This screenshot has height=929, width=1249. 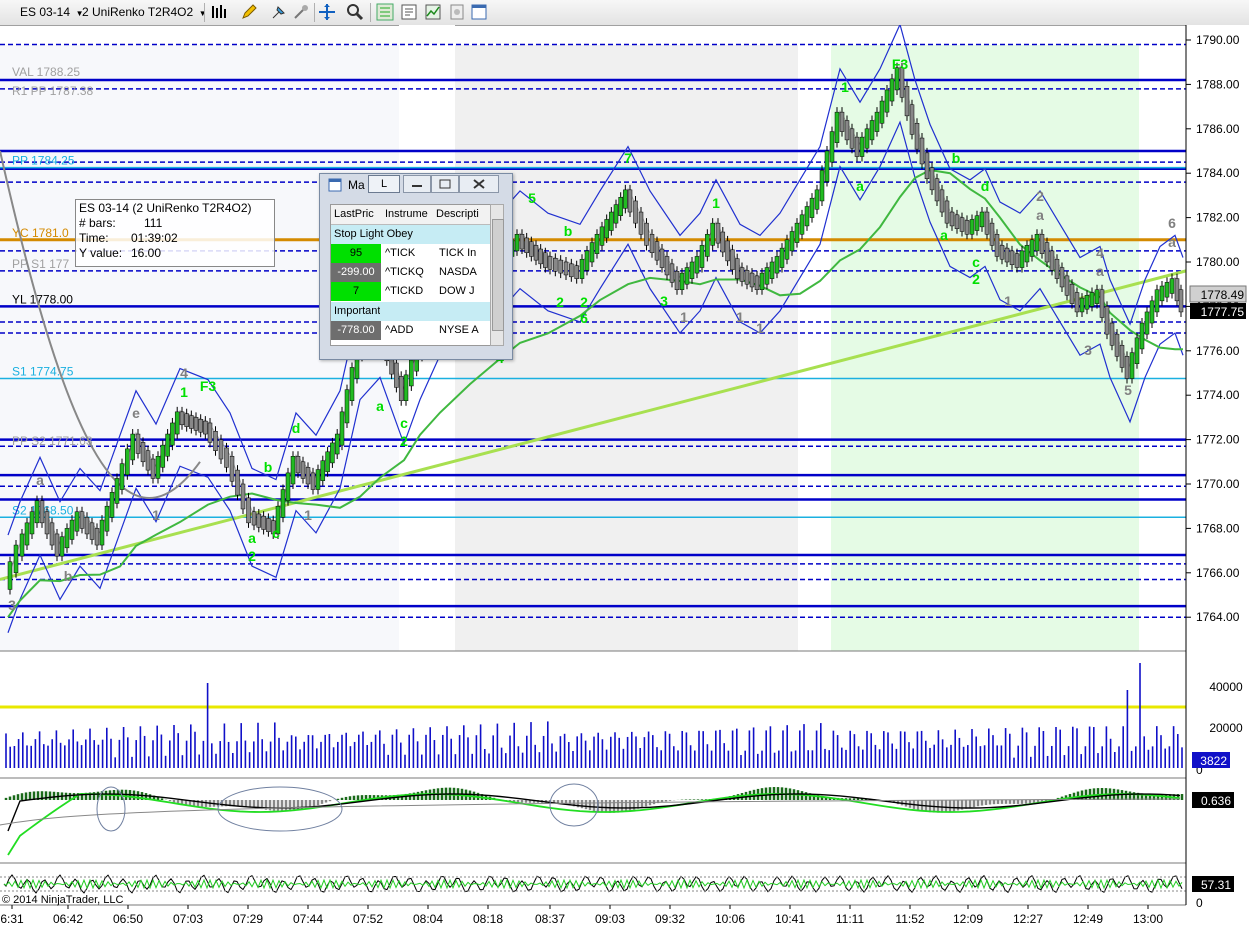 I want to click on time-label: 06:42, so click(x=68, y=919).